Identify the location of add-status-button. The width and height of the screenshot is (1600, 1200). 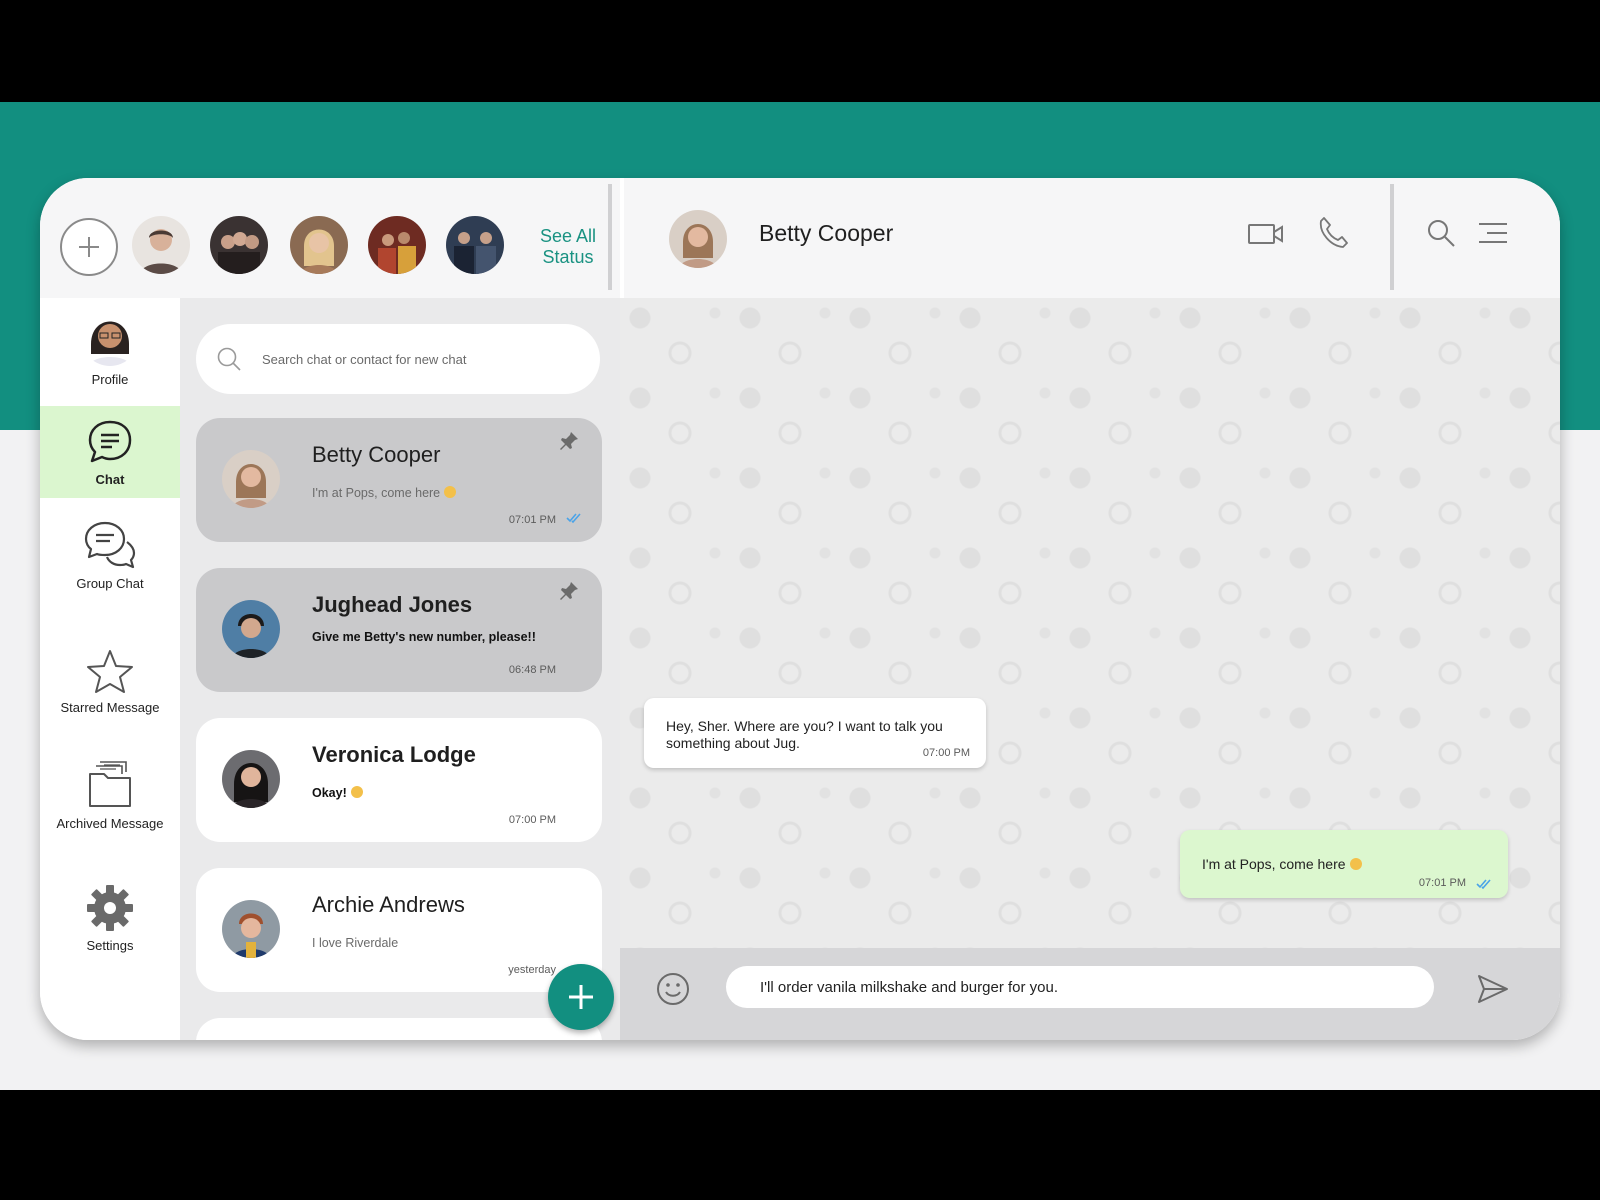
(89, 247).